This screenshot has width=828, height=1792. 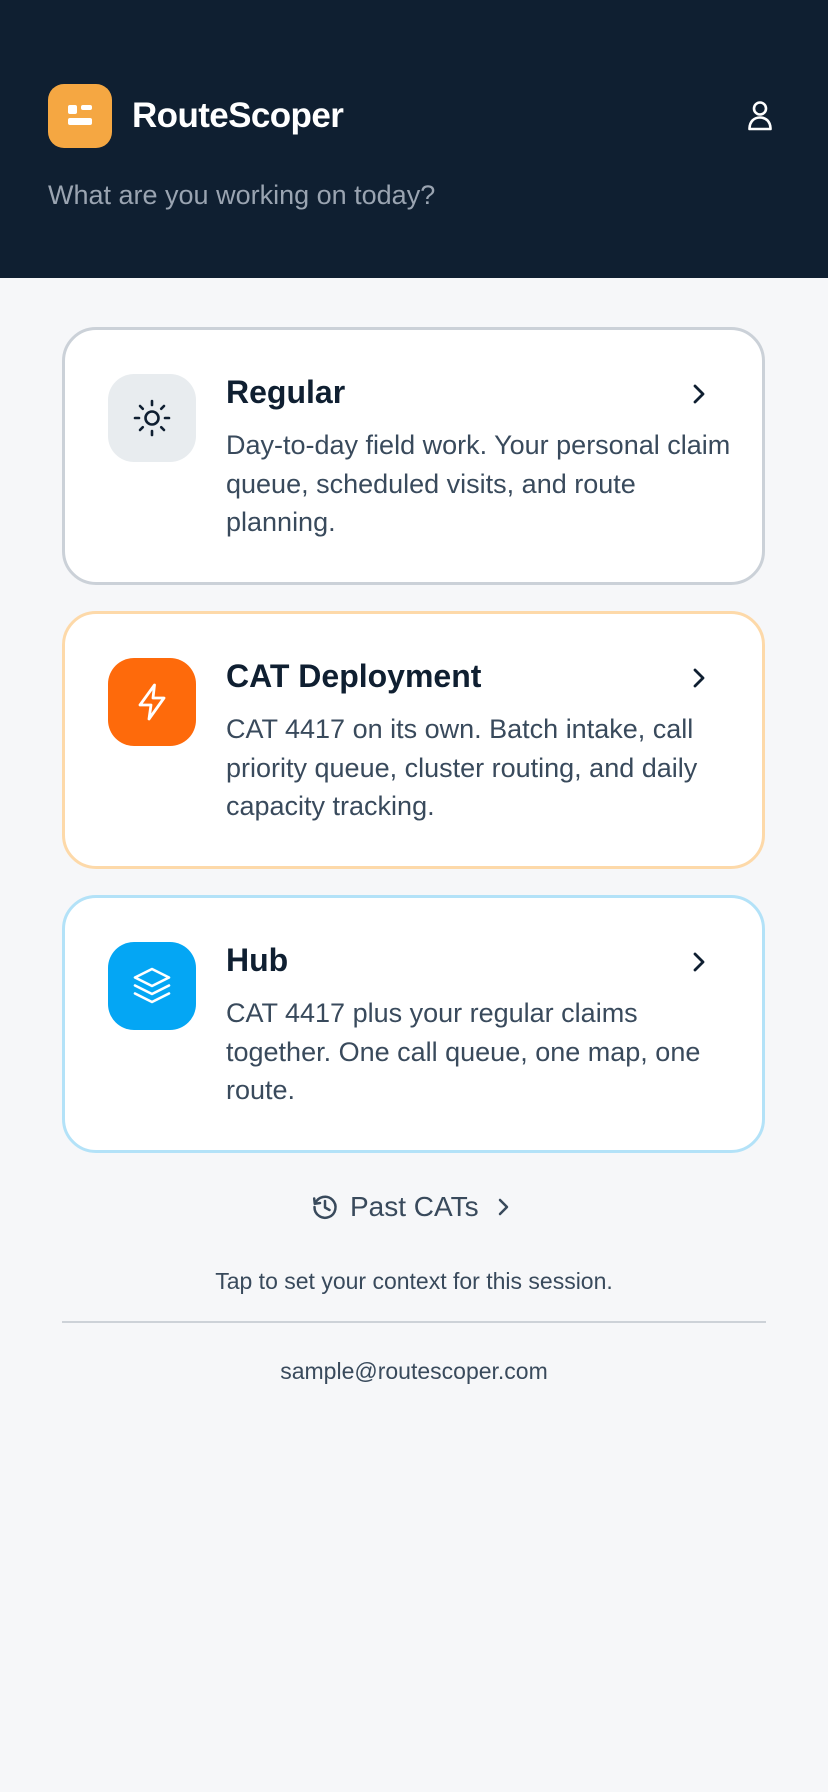 I want to click on user-profile-button, so click(x=760, y=116).